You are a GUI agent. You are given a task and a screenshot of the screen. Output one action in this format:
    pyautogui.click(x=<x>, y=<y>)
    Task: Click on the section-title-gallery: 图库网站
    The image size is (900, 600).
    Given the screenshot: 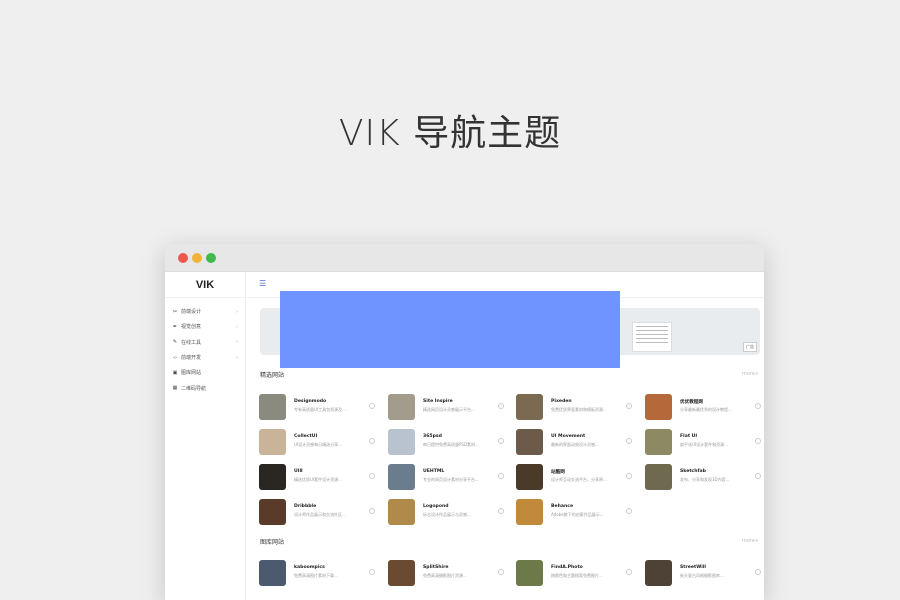 What is the action you would take?
    pyautogui.click(x=272, y=542)
    